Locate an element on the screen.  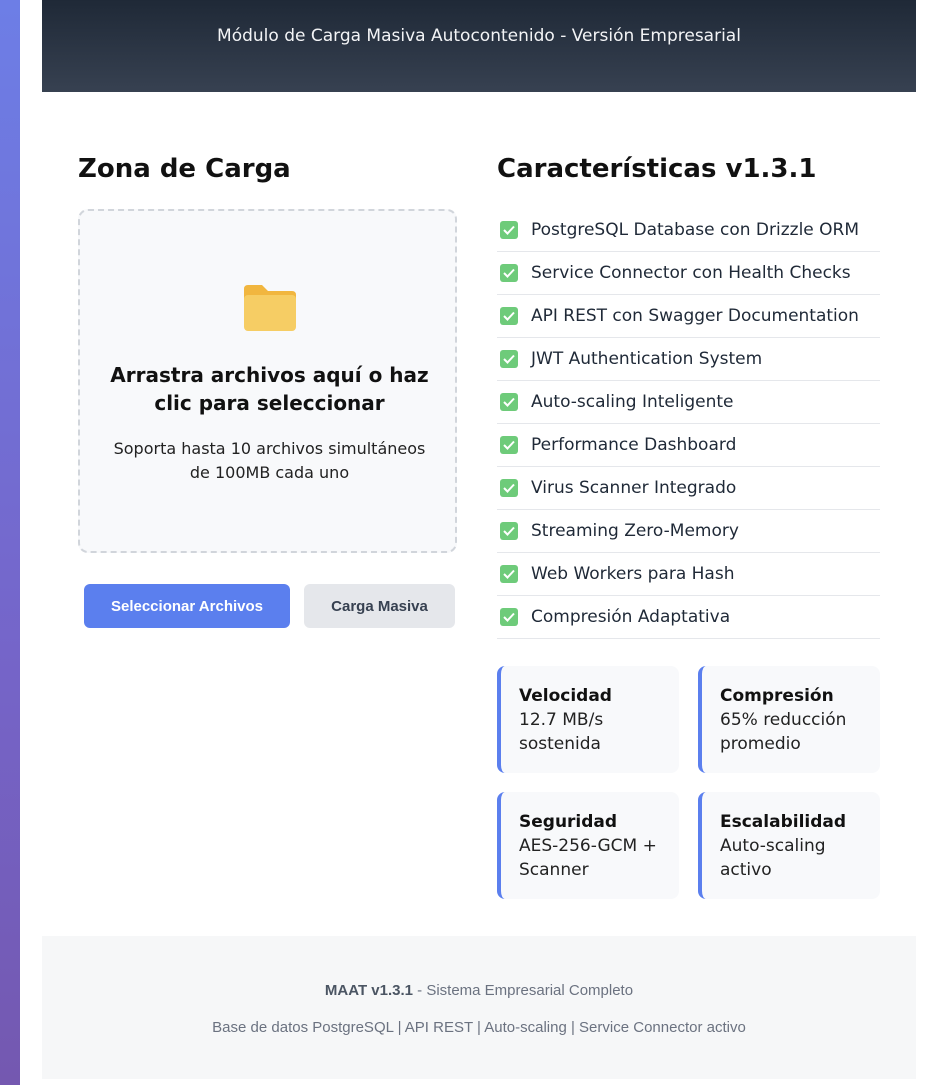
stat-value: AES-256-GCM + Scanner is located at coordinates (588, 858).